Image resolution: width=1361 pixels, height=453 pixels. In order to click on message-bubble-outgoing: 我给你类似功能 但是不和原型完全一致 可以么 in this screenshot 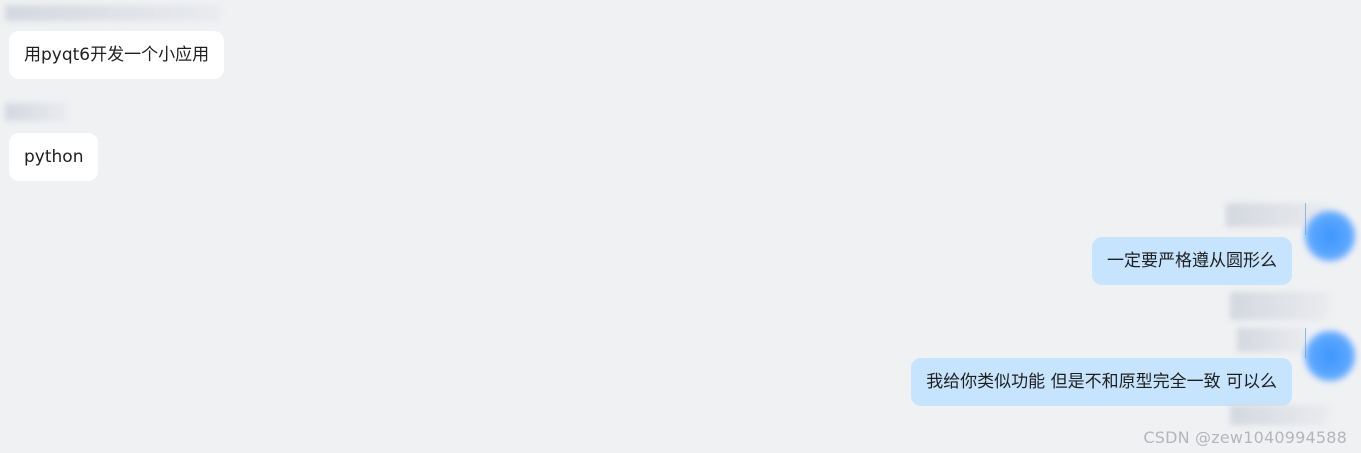, I will do `click(1101, 382)`.